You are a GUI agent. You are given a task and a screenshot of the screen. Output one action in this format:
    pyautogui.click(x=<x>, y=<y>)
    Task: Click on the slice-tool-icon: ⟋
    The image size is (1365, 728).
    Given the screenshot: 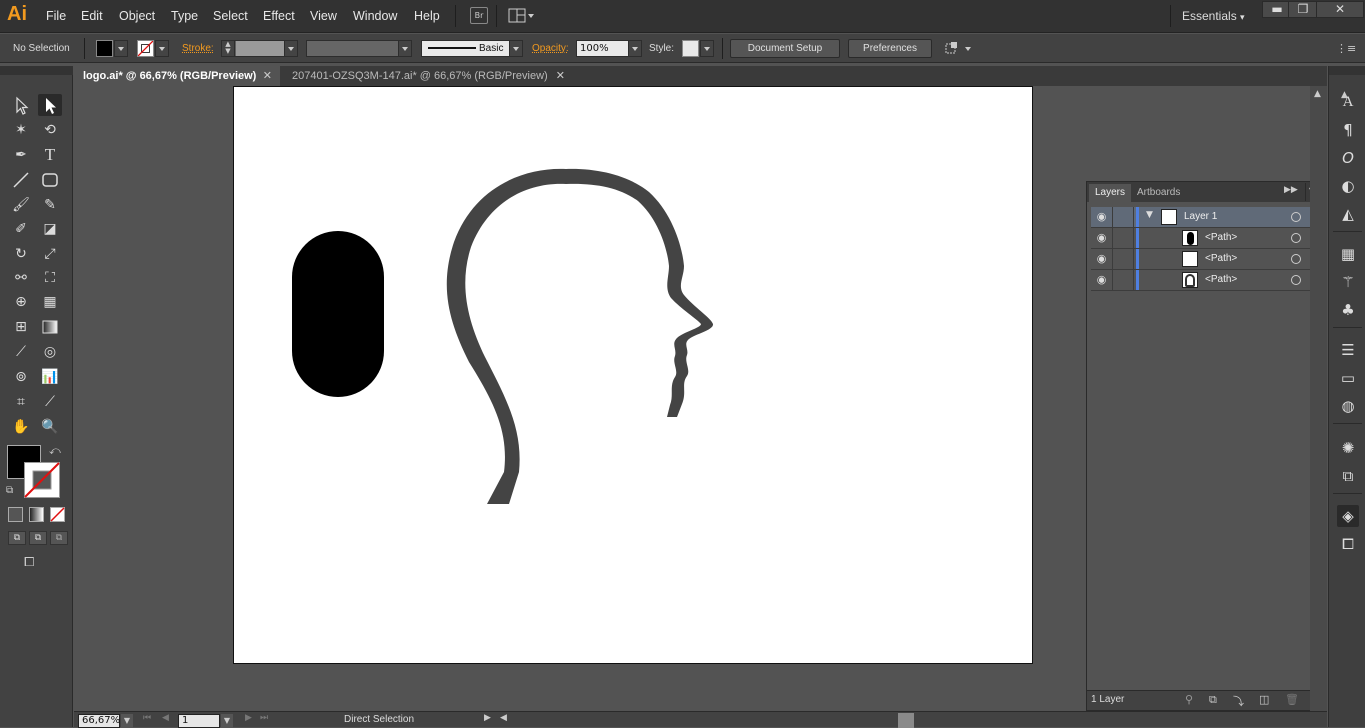 What is the action you would take?
    pyautogui.click(x=50, y=402)
    